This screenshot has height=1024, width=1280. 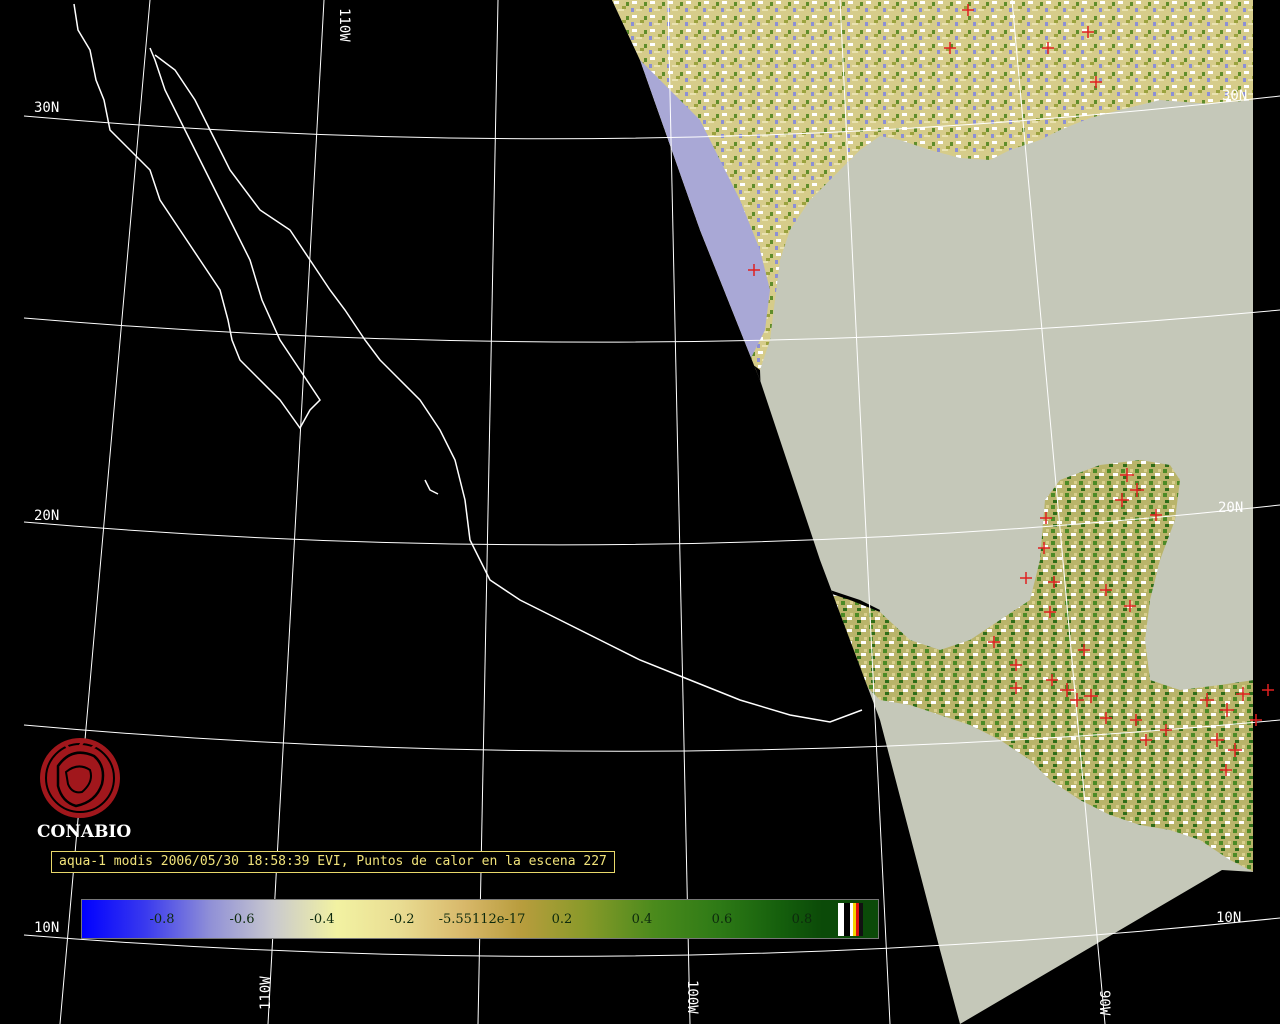 What do you see at coordinates (642, 919) in the screenshot?
I see `colorbar-tick: 0.4` at bounding box center [642, 919].